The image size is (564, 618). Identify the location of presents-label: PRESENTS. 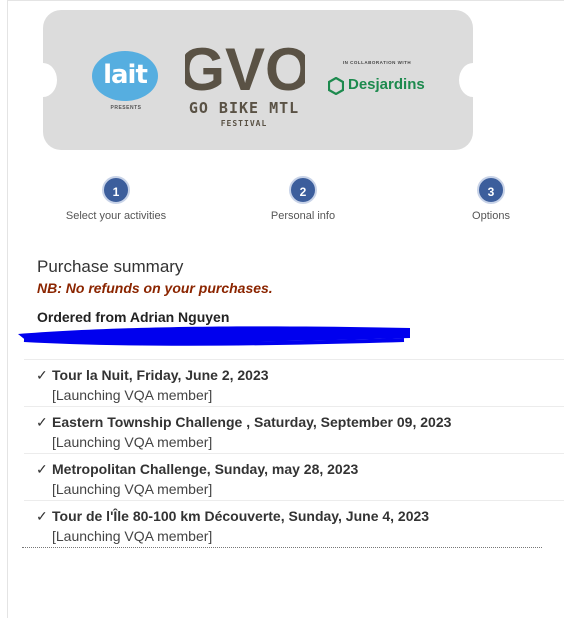
(126, 108).